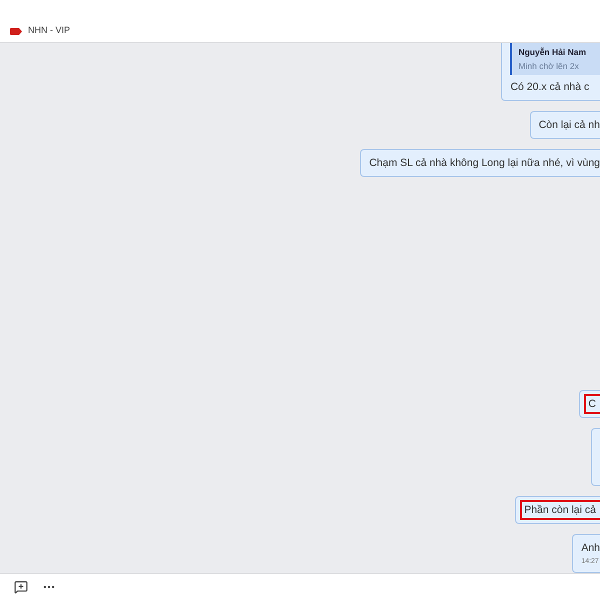  What do you see at coordinates (590, 548) in the screenshot?
I see `message-text: Anh` at bounding box center [590, 548].